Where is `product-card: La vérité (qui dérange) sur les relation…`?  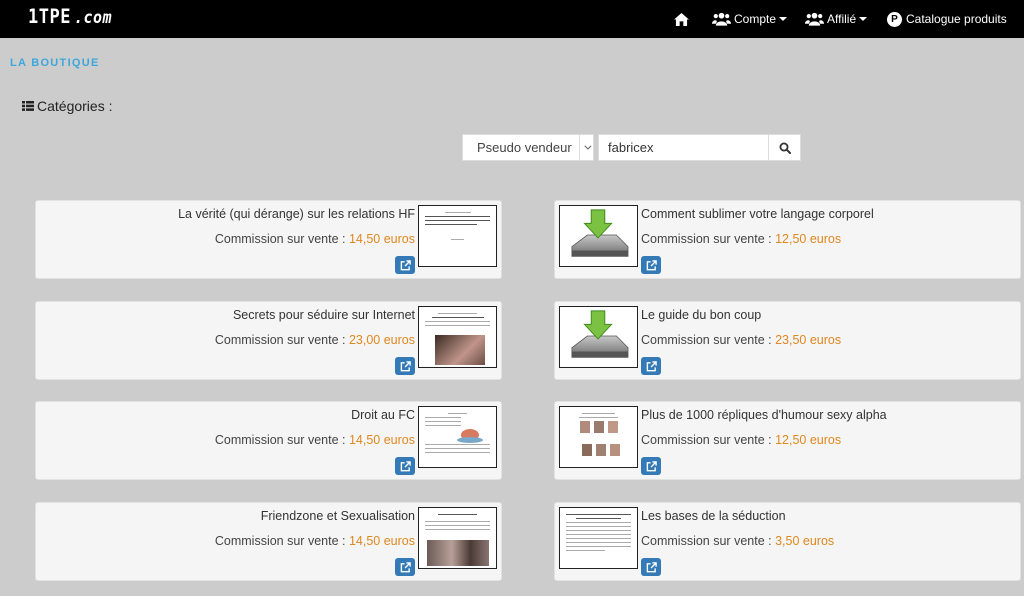 product-card: La vérité (qui dérange) sur les relation… is located at coordinates (268, 239).